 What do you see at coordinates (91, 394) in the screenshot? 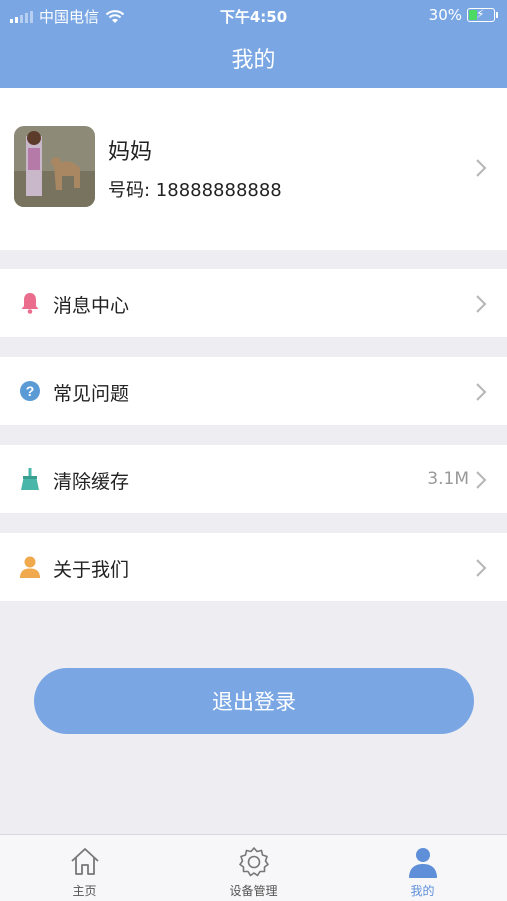
I see `menu-label-faq: 常见问题` at bounding box center [91, 394].